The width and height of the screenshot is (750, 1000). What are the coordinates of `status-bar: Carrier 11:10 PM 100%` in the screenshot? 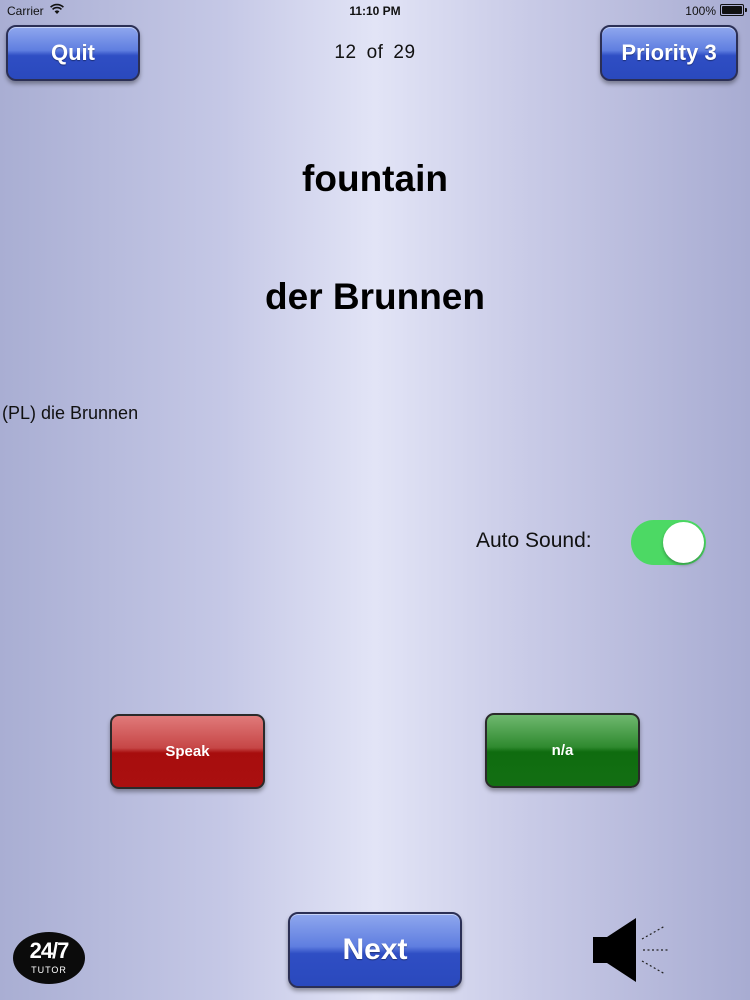 It's located at (375, 11).